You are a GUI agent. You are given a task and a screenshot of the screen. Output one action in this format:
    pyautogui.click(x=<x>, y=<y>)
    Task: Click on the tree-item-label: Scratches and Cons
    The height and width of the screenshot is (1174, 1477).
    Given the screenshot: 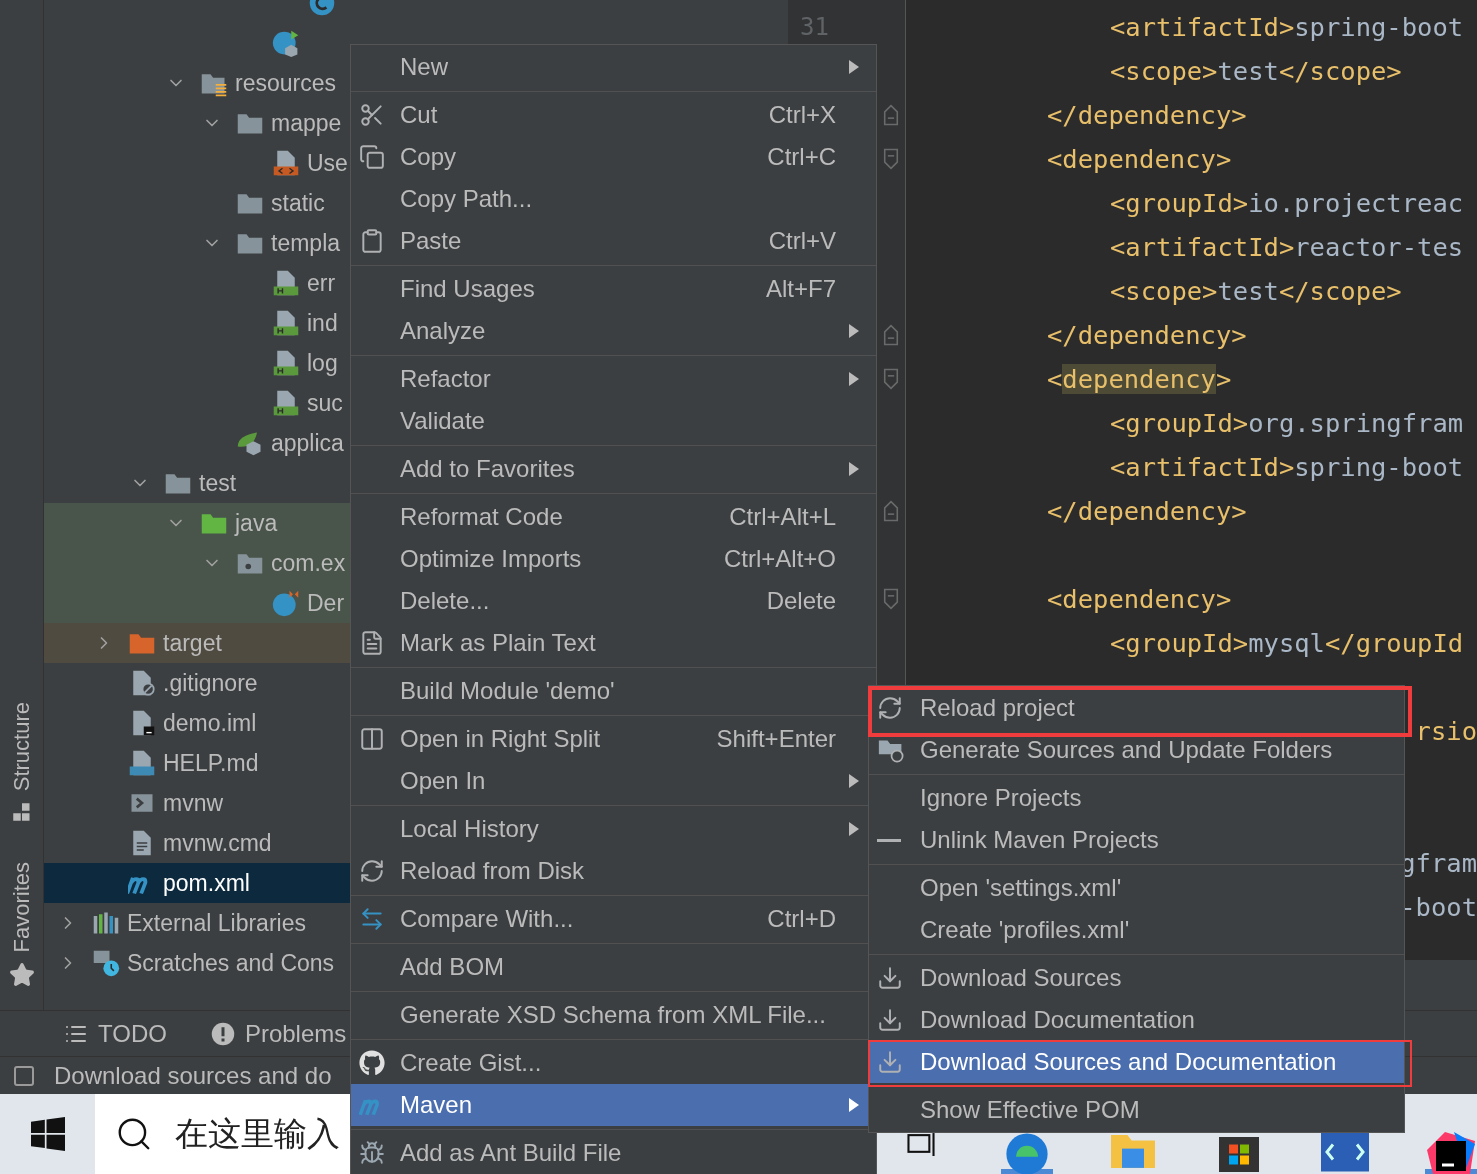 What is the action you would take?
    pyautogui.click(x=231, y=963)
    